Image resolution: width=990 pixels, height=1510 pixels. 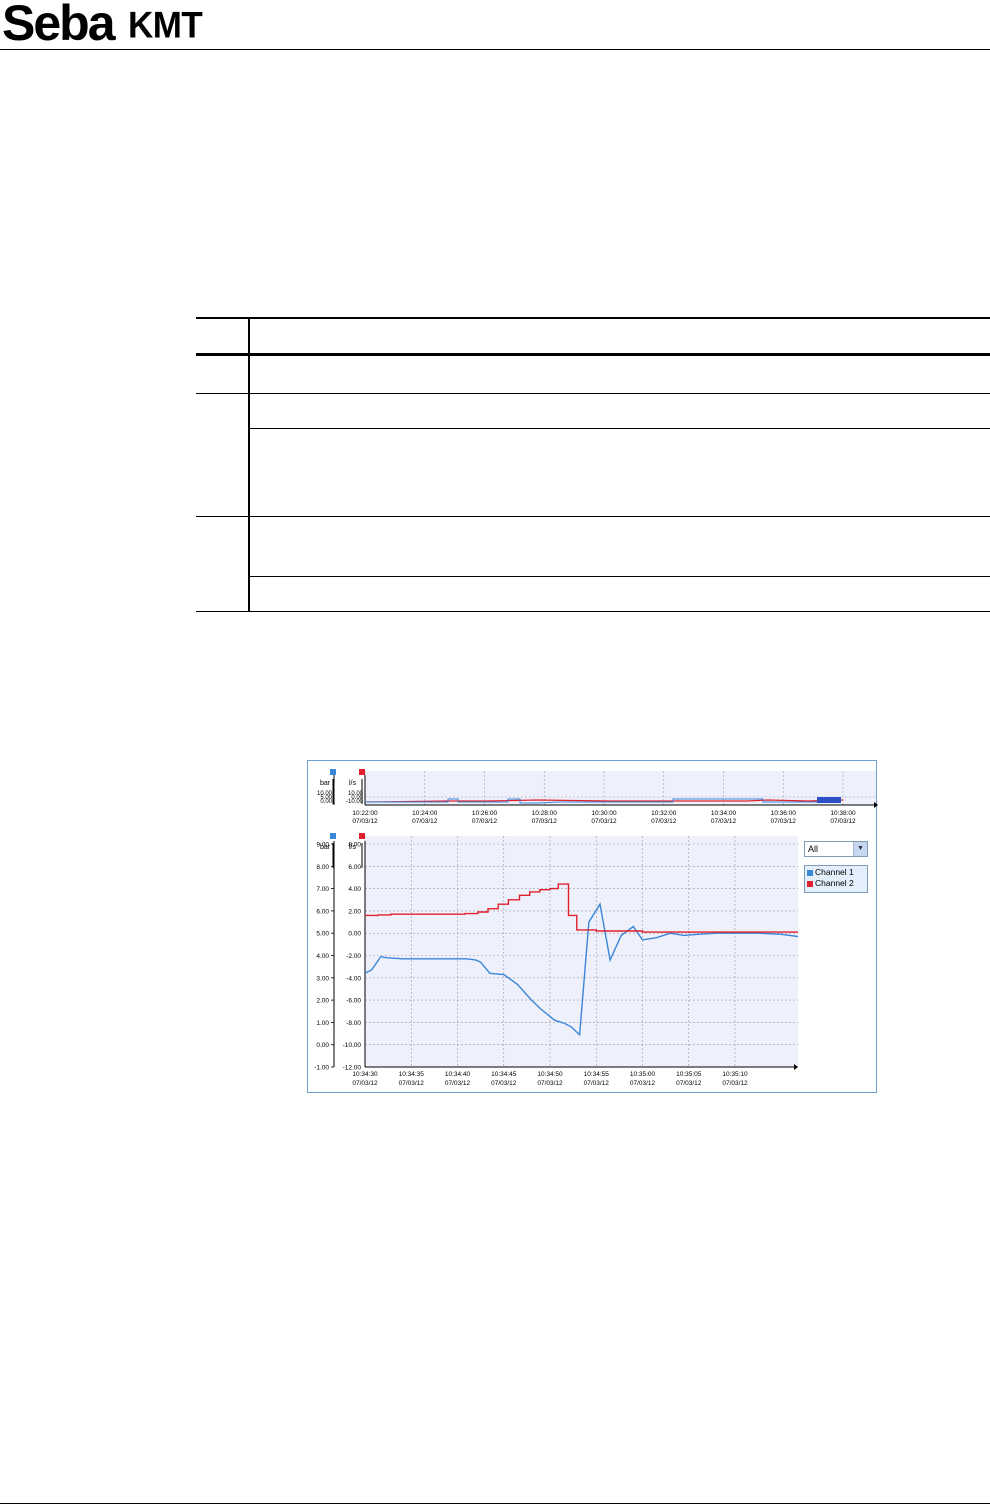 What do you see at coordinates (593, 354) in the screenshot?
I see `table-header-rule` at bounding box center [593, 354].